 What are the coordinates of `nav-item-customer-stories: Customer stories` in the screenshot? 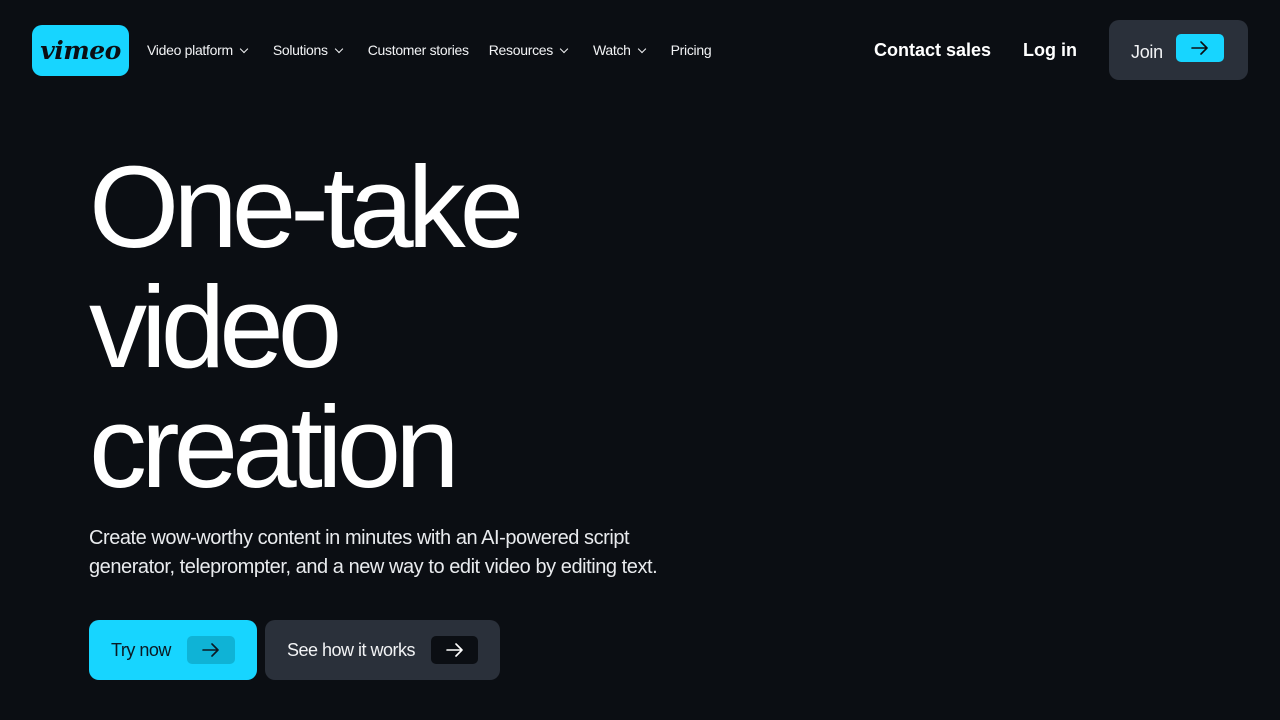 It's located at (418, 50).